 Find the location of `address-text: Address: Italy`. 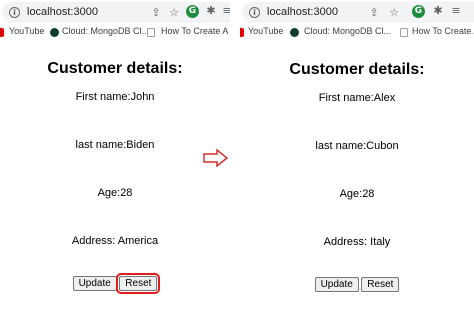

address-text: Address: Italy is located at coordinates (357, 242).